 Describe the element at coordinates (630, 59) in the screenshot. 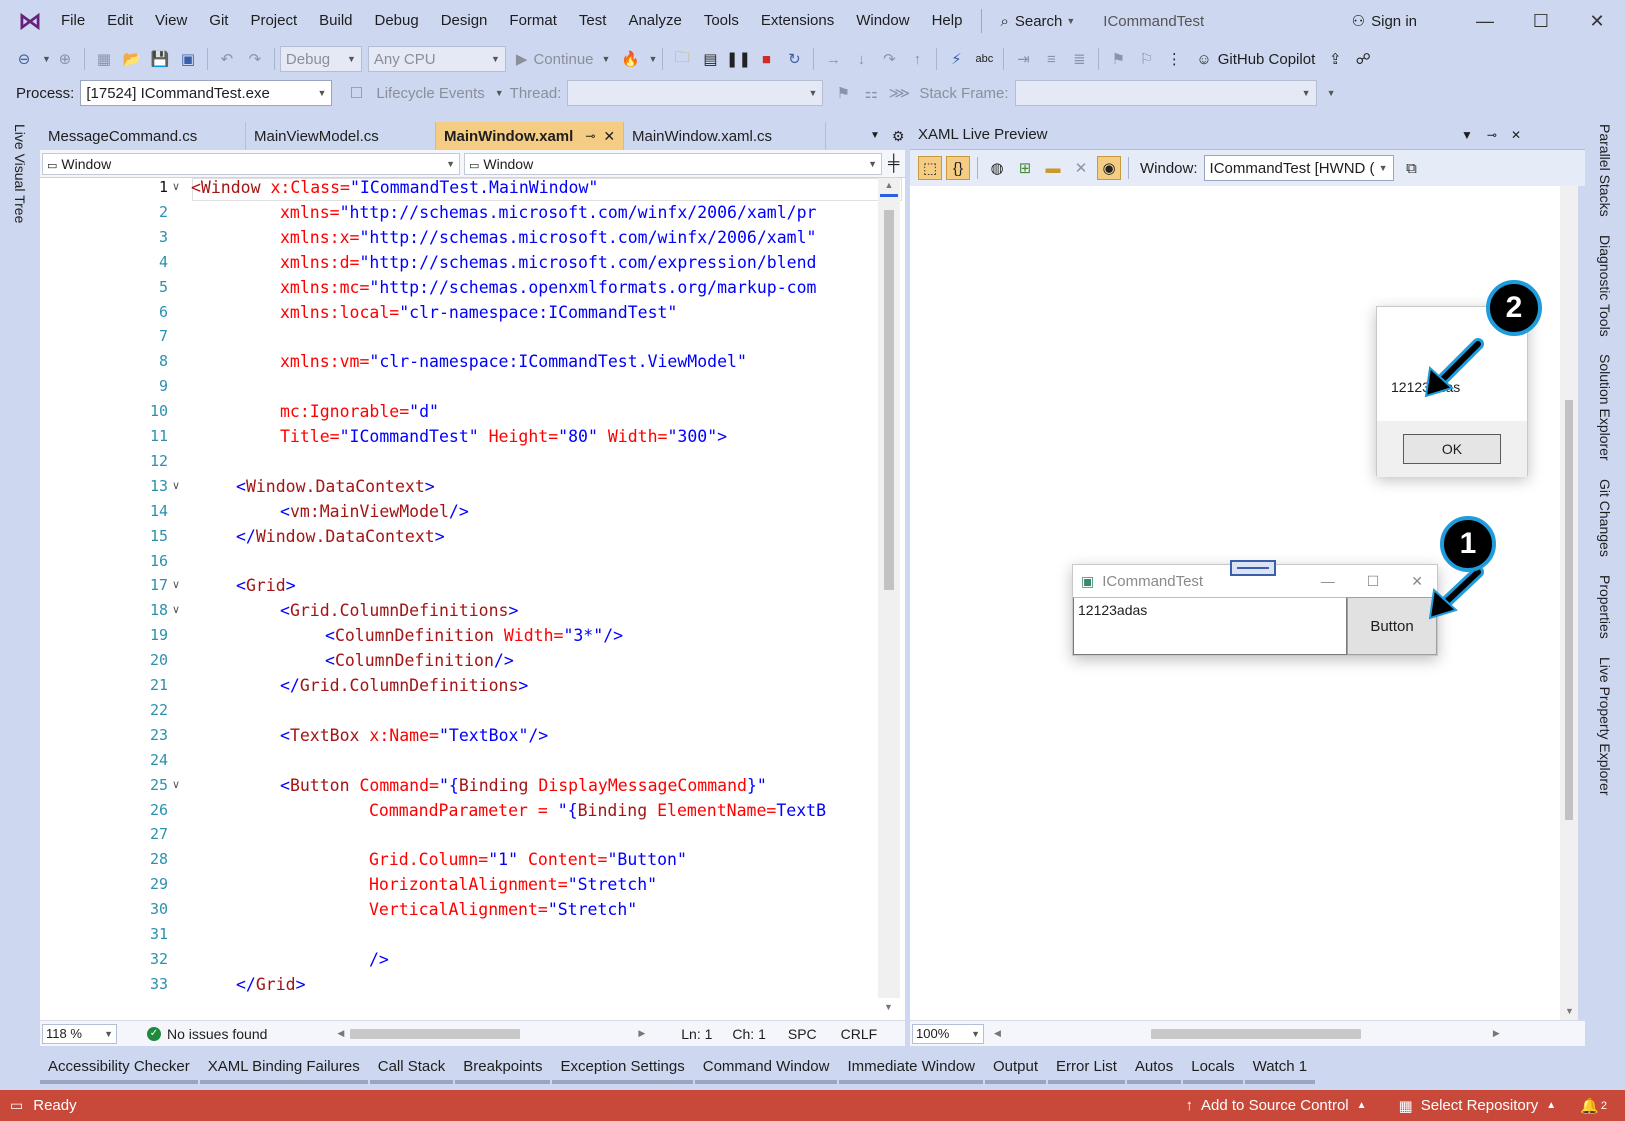

I see `hot-reload-icon: 🔥` at that location.